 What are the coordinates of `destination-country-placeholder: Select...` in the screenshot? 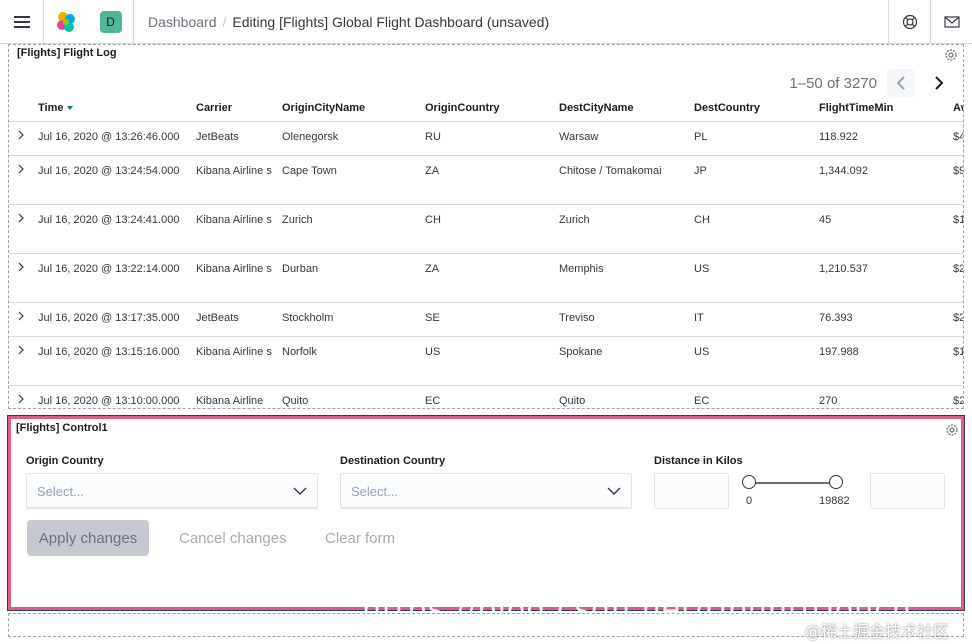 It's located at (374, 491).